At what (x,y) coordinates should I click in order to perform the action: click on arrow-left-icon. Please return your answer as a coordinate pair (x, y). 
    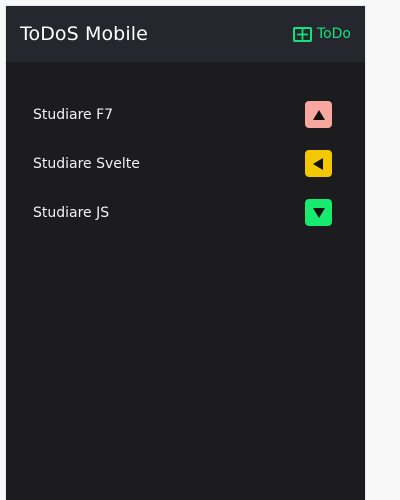
    Looking at the image, I should click on (318, 163).